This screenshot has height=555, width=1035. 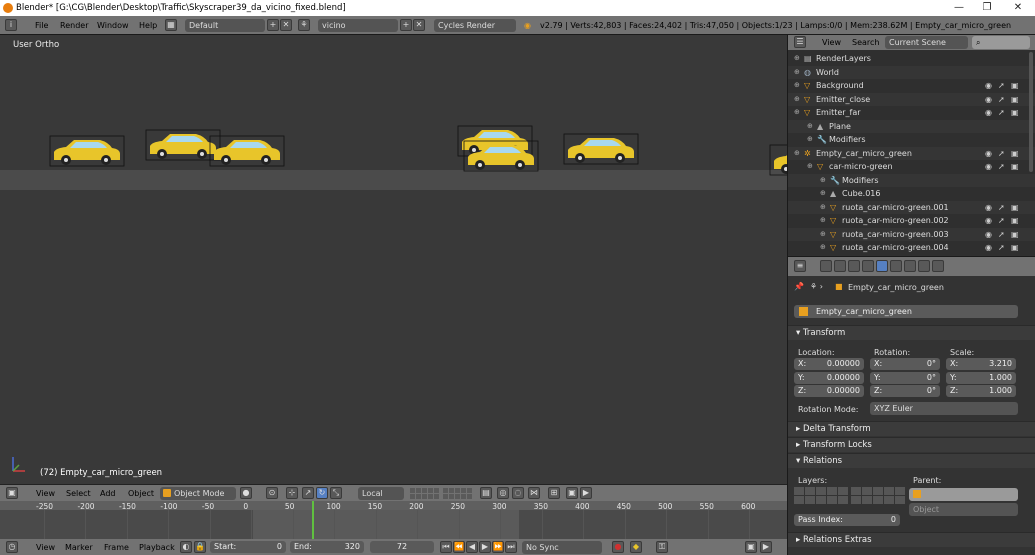 What do you see at coordinates (847, 520) in the screenshot?
I see `pass-index-field: Pass Index: 0` at bounding box center [847, 520].